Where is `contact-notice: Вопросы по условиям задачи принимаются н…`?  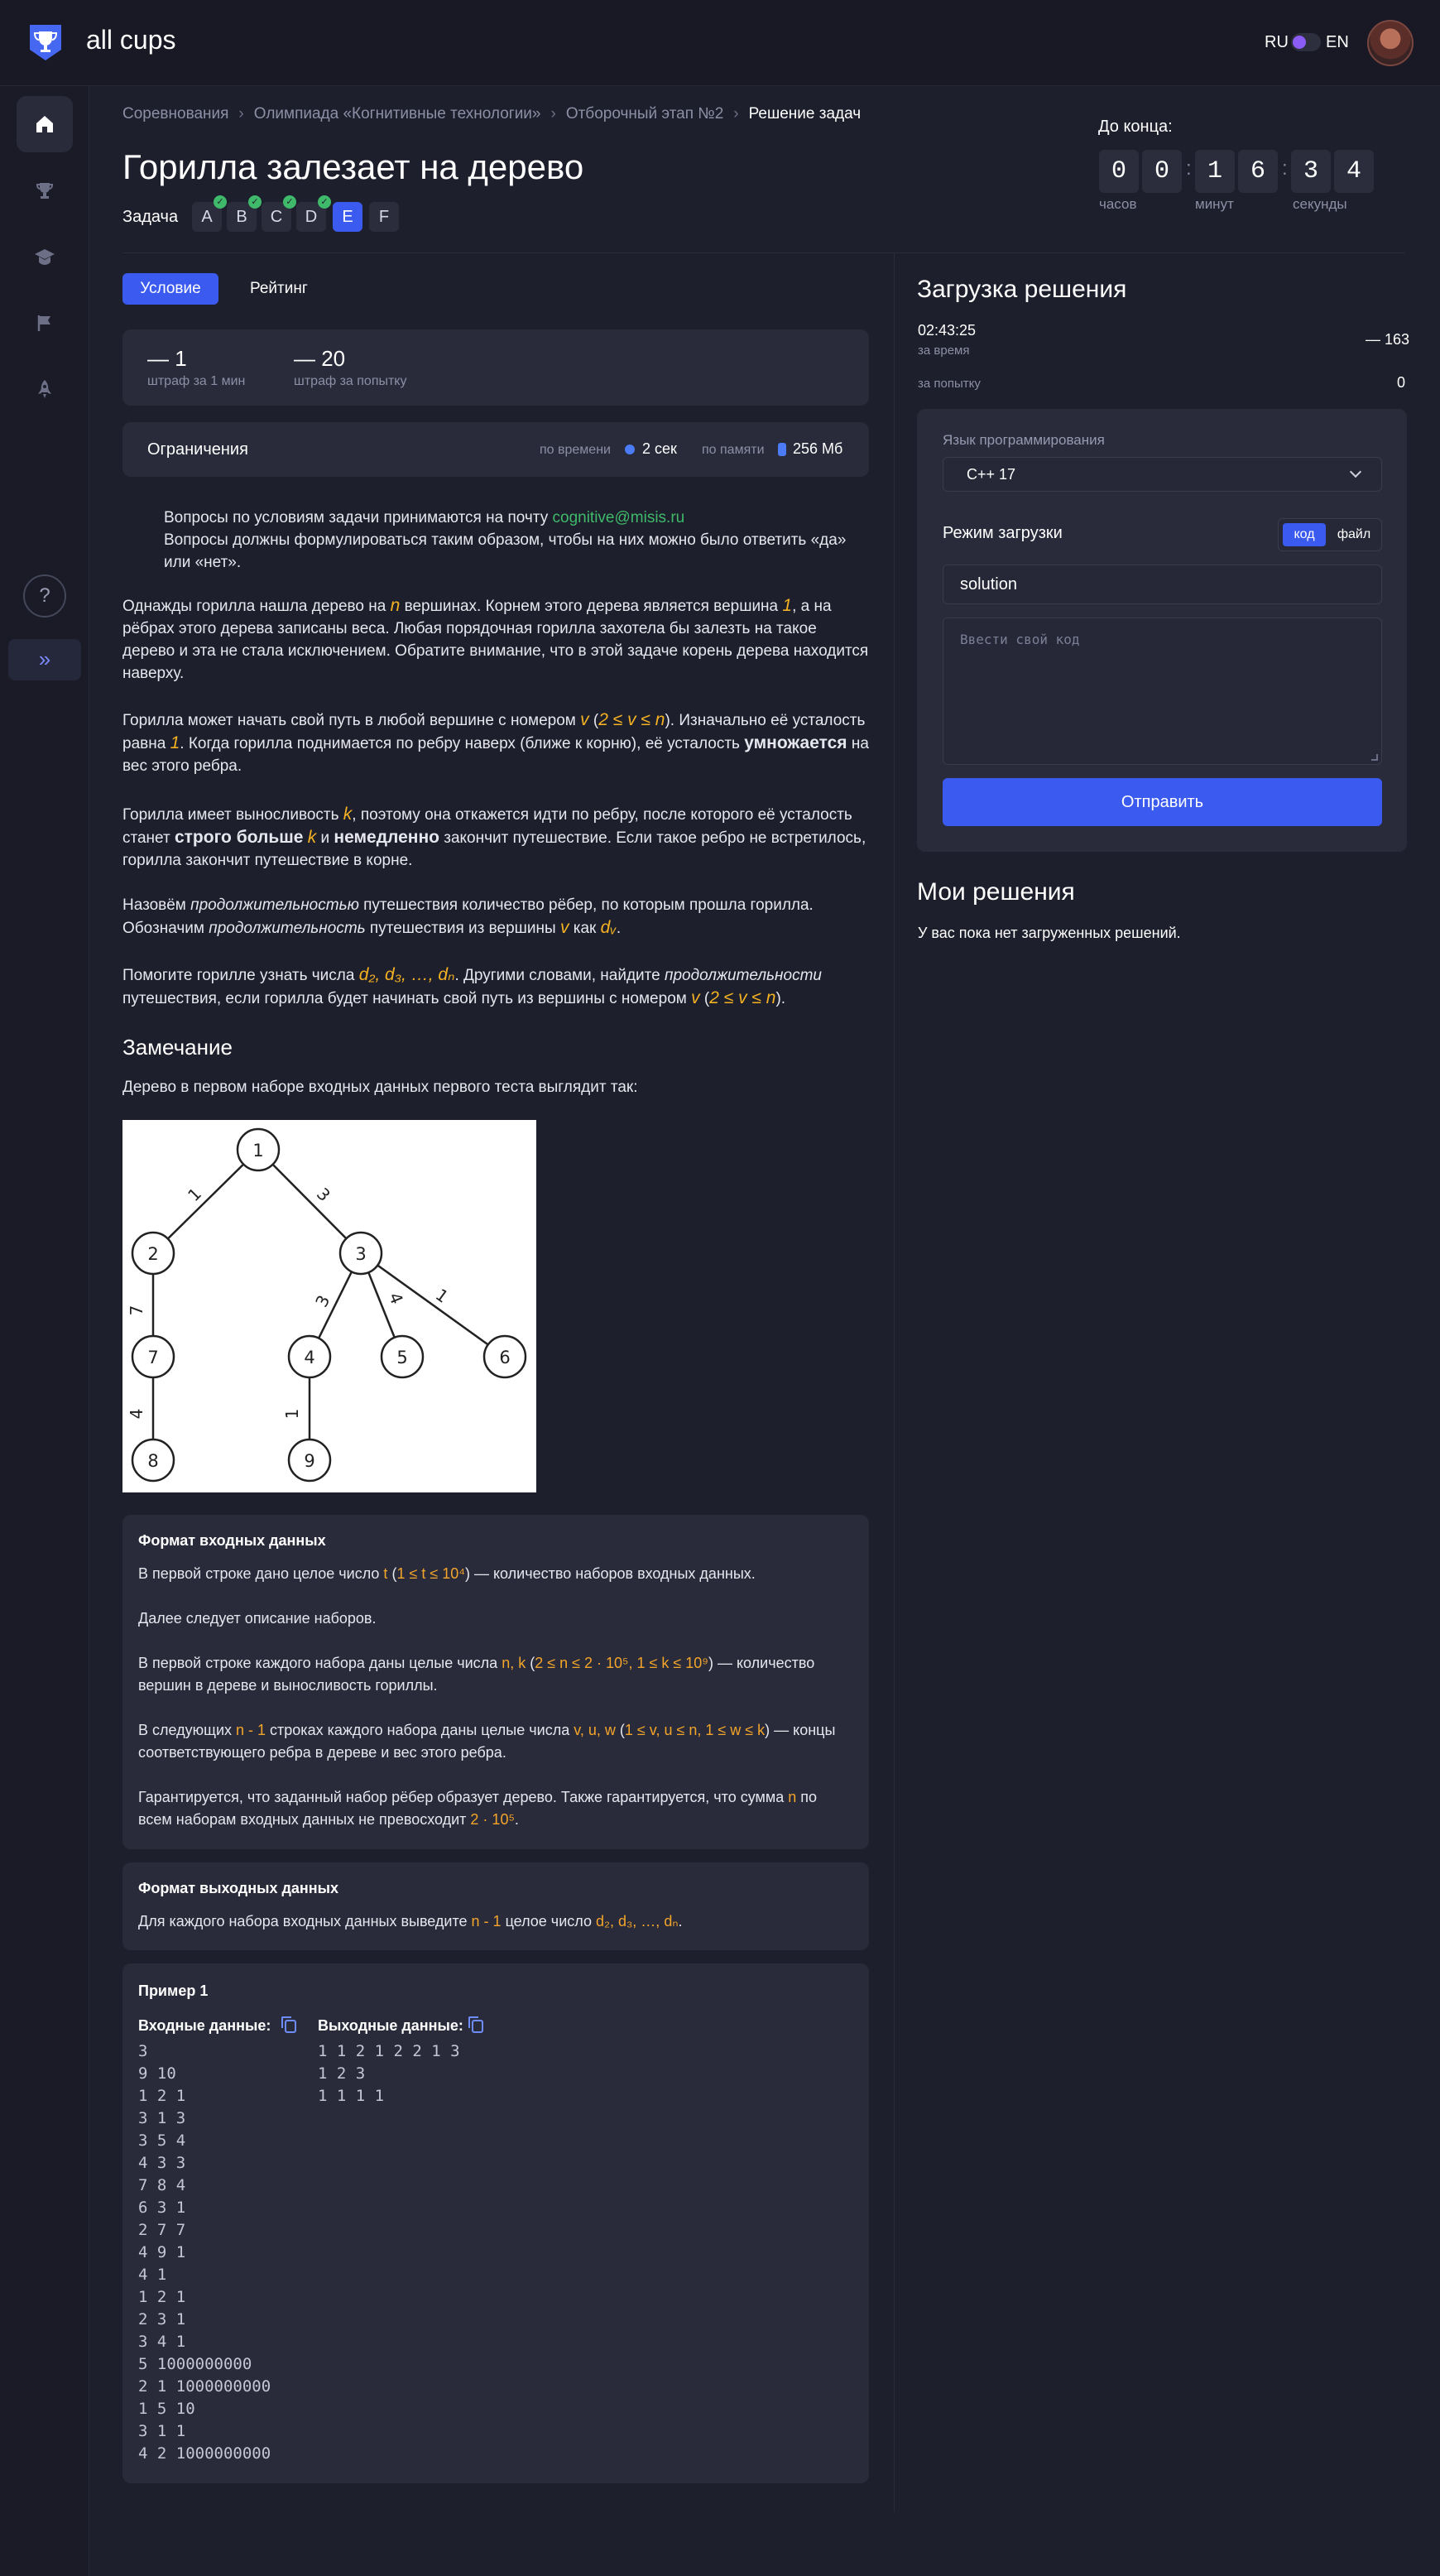
contact-notice: Вопросы по условиям задачи принимаются н… is located at coordinates (505, 540).